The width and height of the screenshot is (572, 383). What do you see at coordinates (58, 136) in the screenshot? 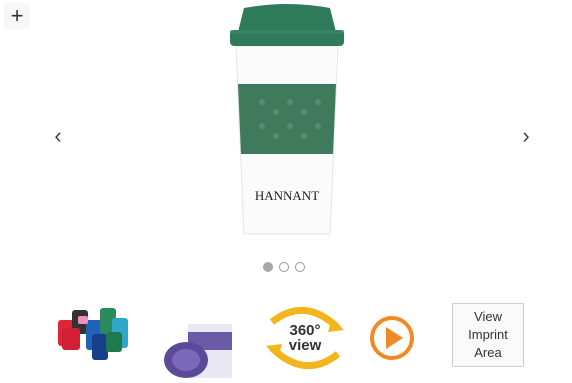
I see `previous-image-button: ‹` at bounding box center [58, 136].